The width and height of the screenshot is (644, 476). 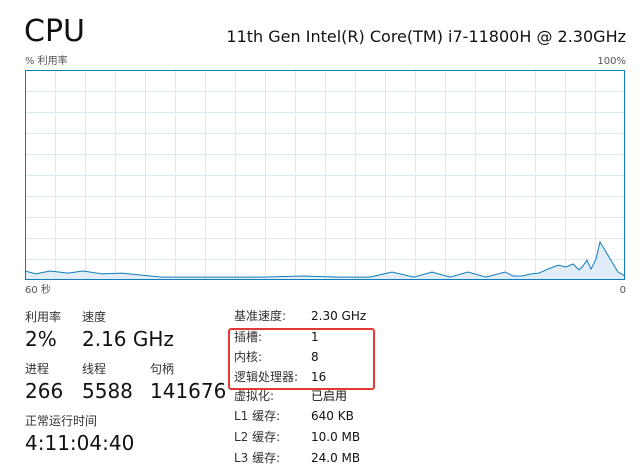 What do you see at coordinates (94, 317) in the screenshot?
I see `speed-label: 速度` at bounding box center [94, 317].